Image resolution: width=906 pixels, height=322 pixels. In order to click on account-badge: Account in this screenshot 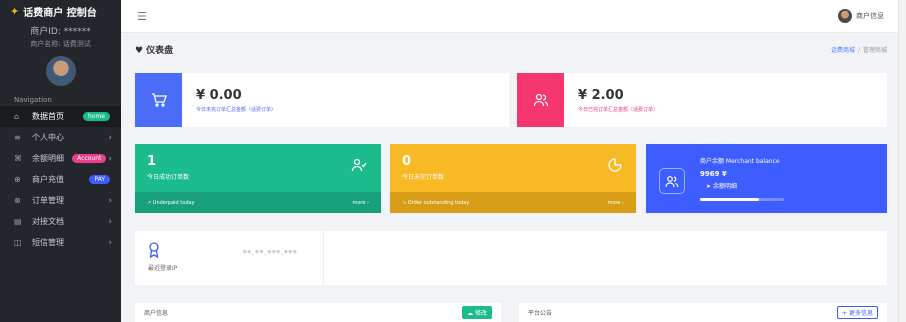, I will do `click(89, 158)`.